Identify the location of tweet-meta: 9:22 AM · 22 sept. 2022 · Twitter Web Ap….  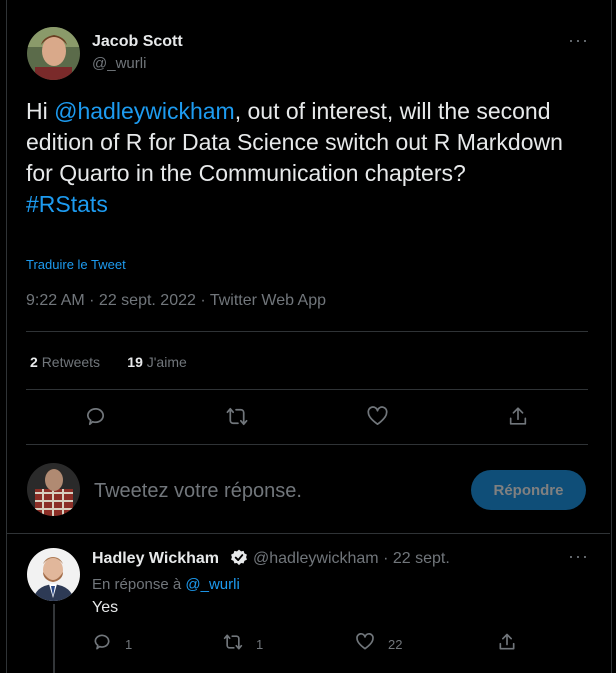
(176, 300).